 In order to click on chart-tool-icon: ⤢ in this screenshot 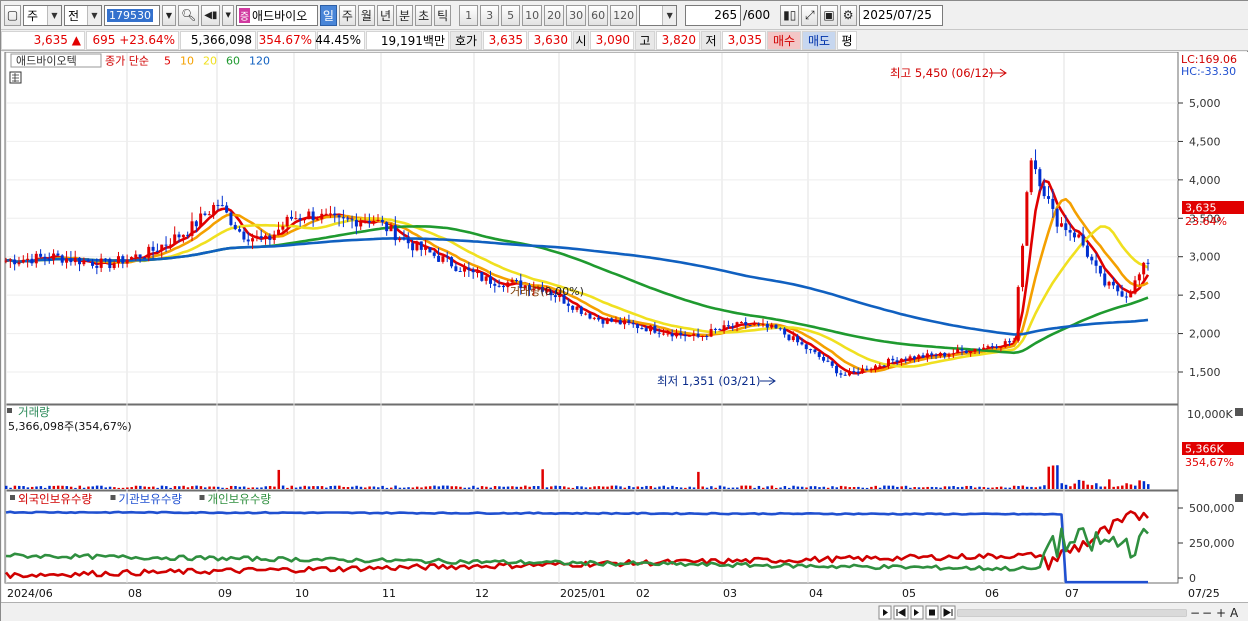, I will do `click(810, 15)`.